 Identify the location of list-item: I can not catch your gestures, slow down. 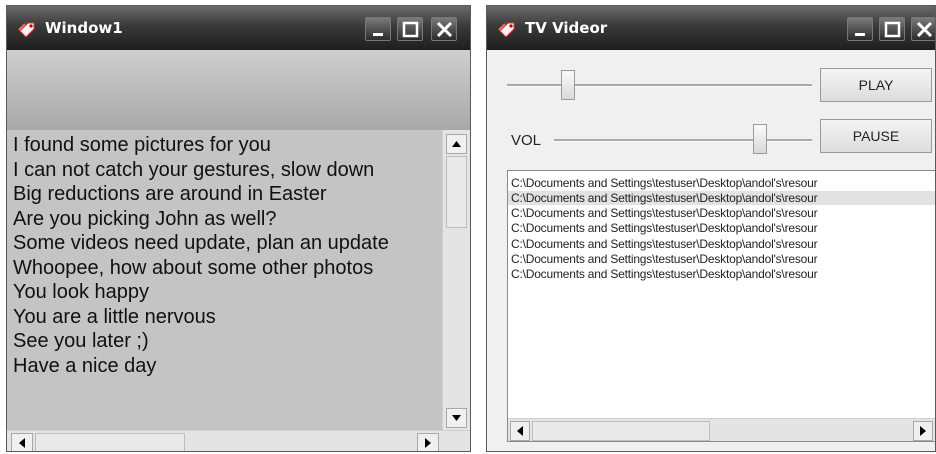
(227, 170).